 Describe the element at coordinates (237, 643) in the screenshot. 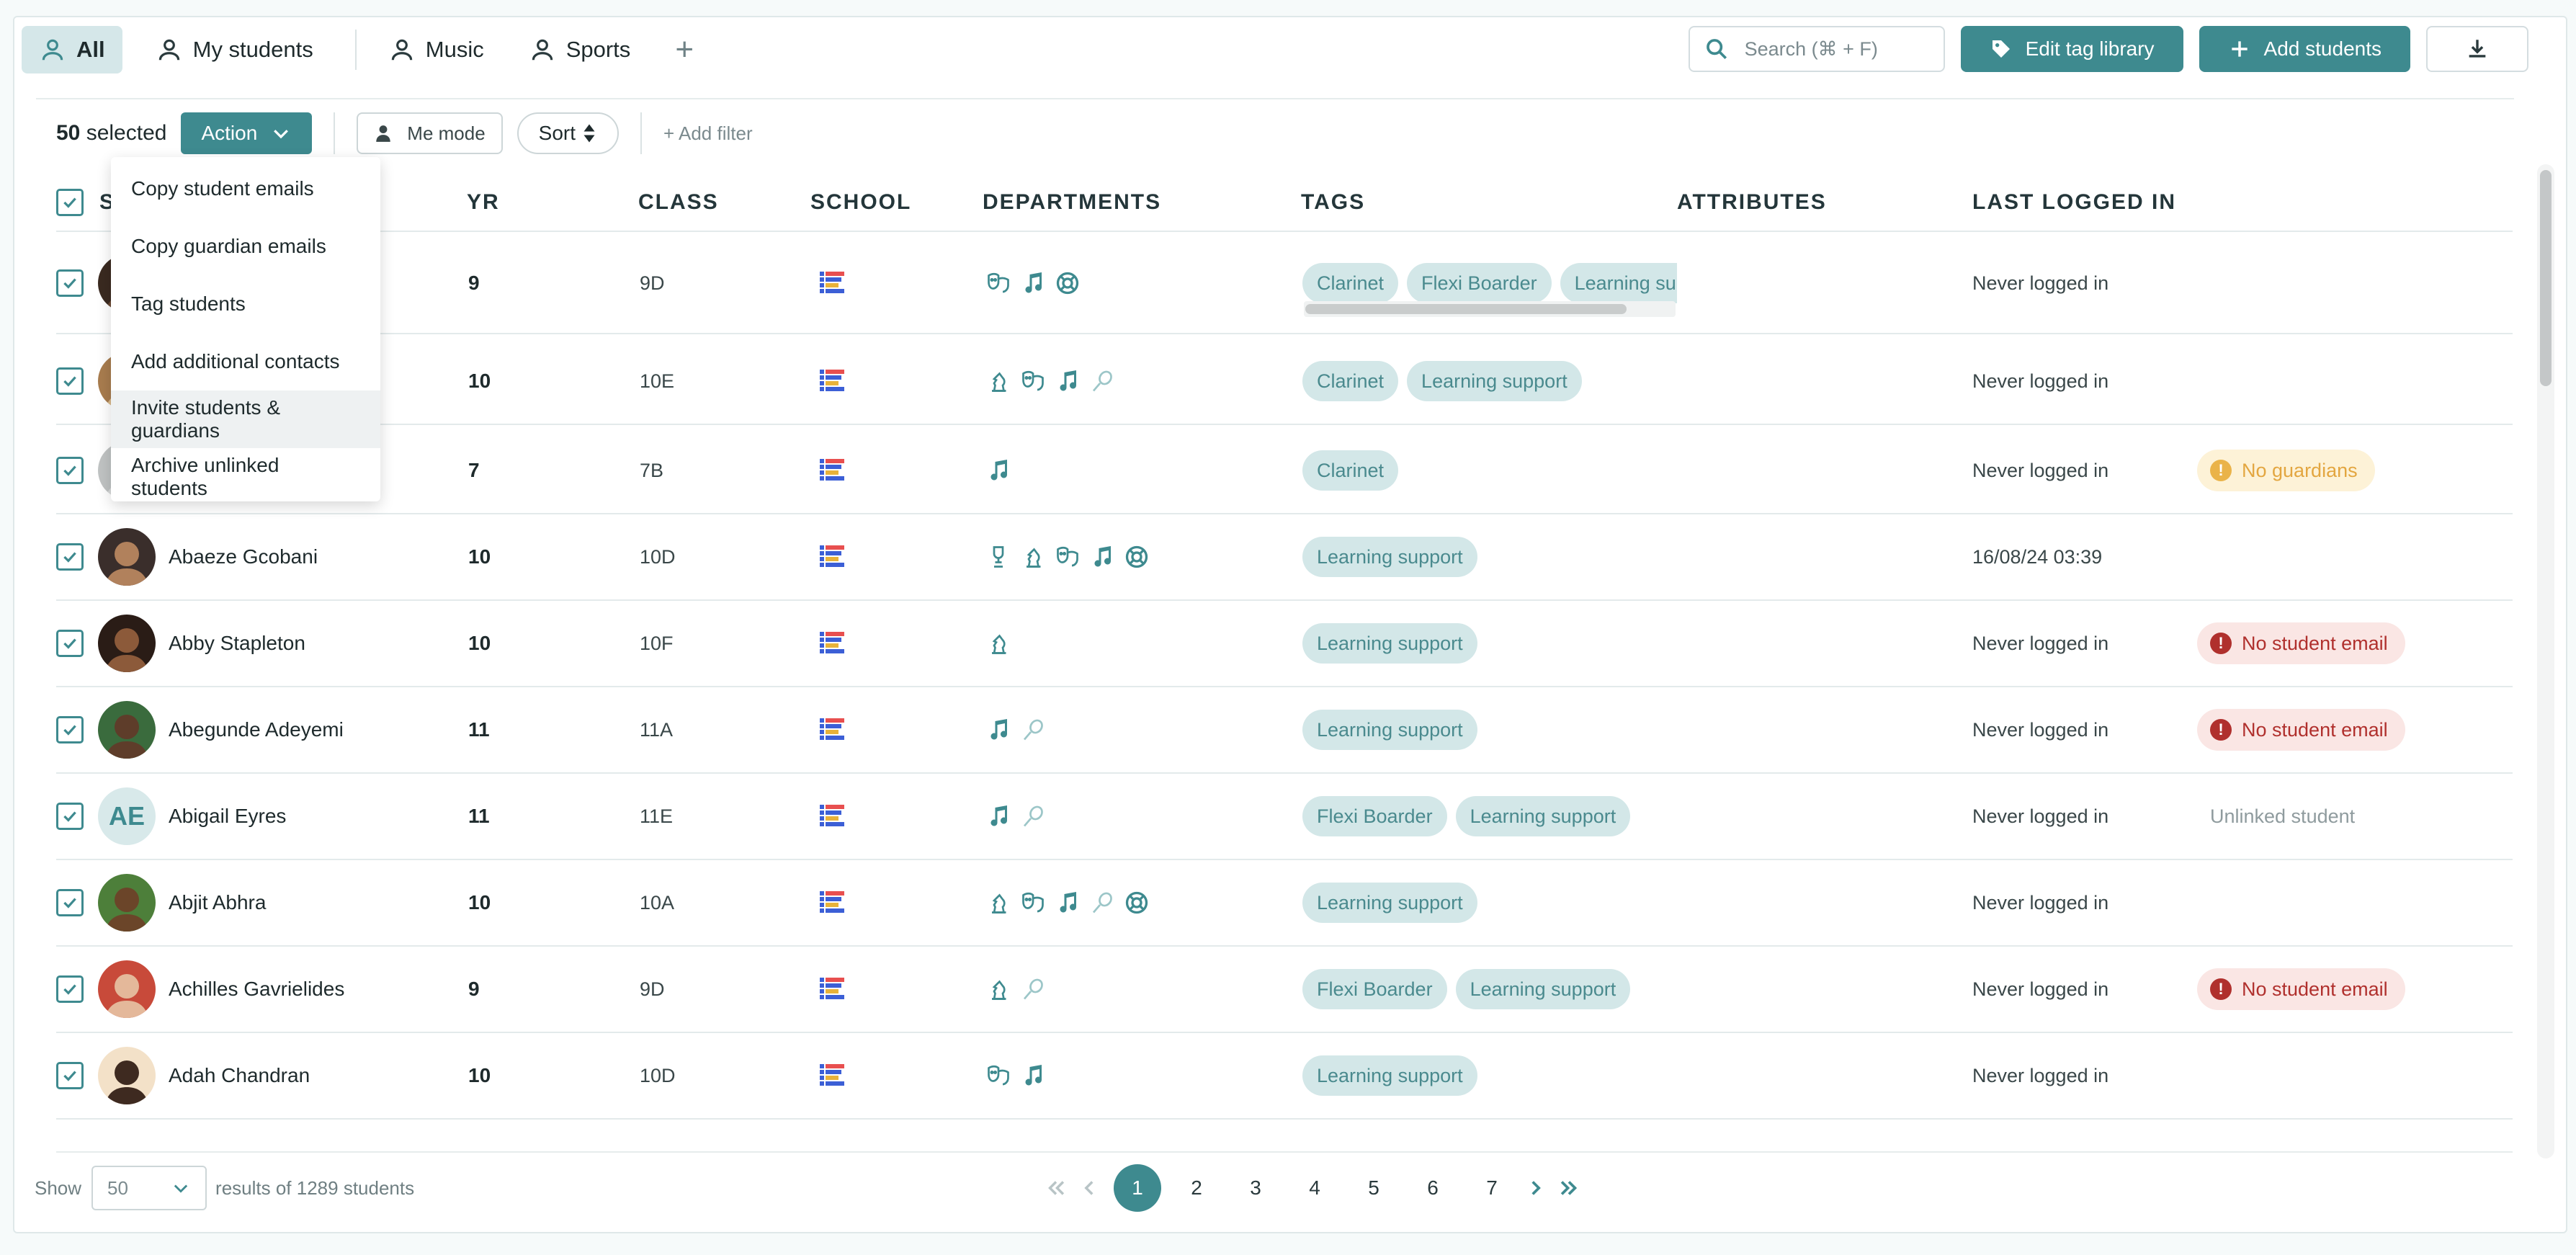

I see `student-name: Abby Stapleton` at that location.